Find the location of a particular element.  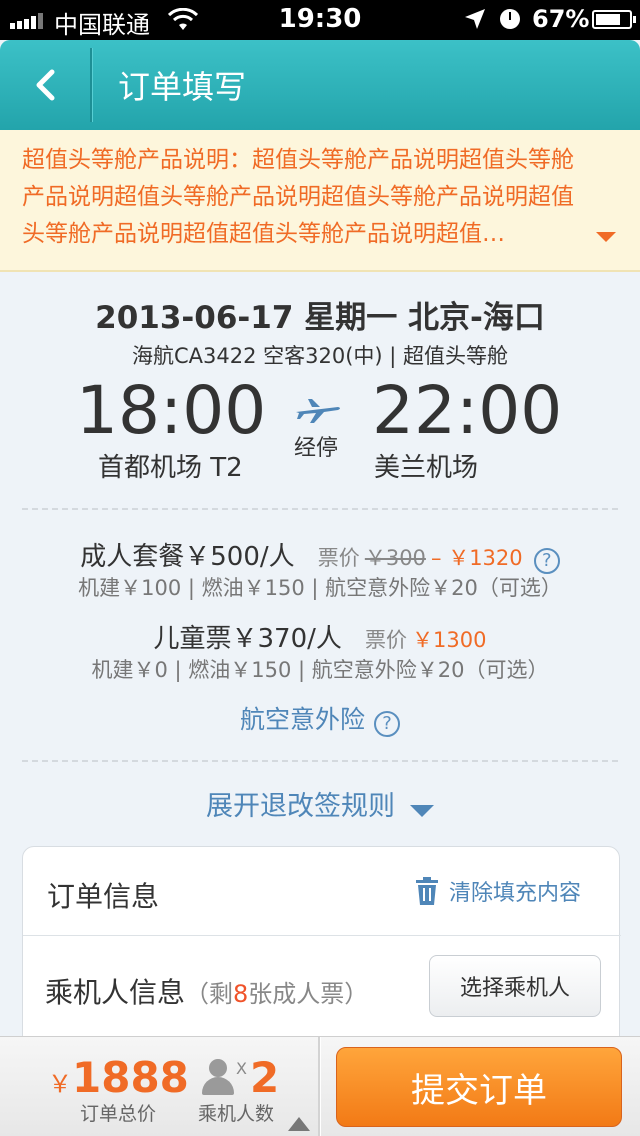

battery-percent: 67% is located at coordinates (561, 19).